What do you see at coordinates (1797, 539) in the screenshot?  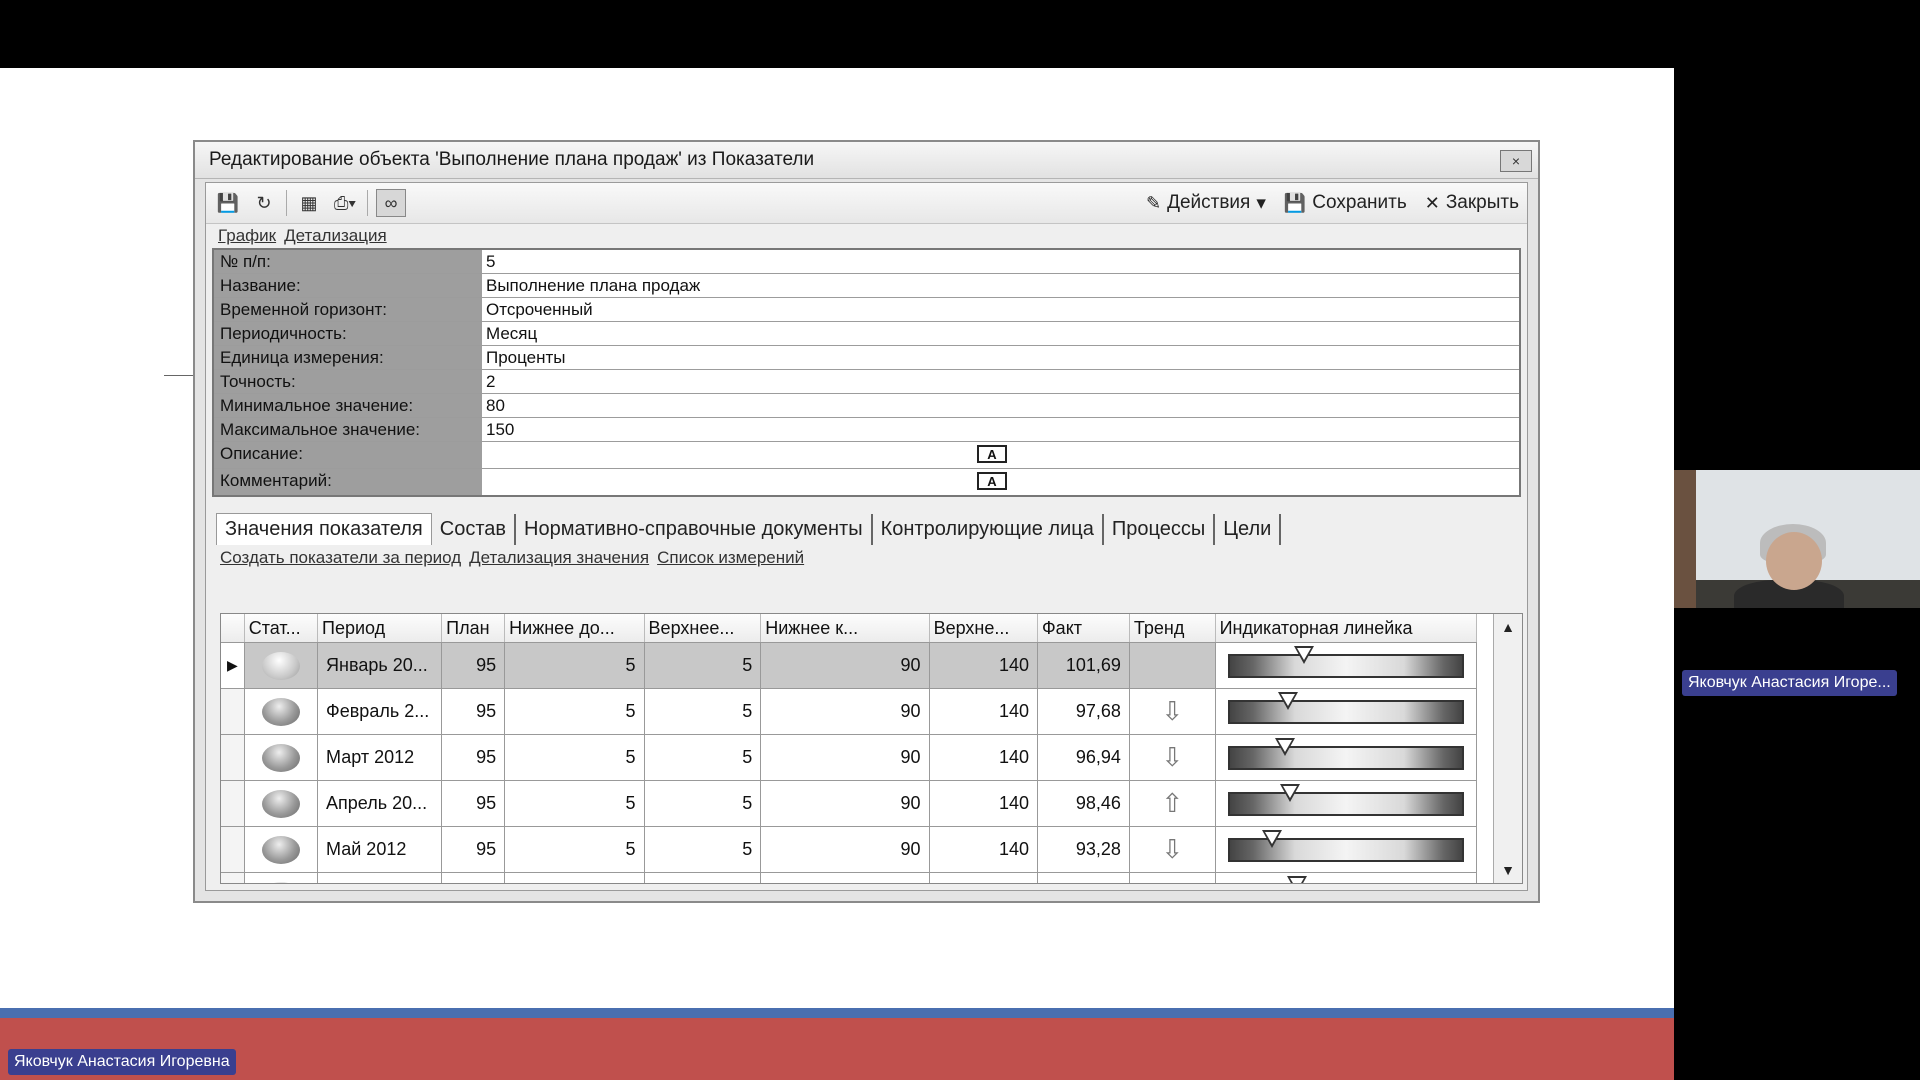 I see `participant-video` at bounding box center [1797, 539].